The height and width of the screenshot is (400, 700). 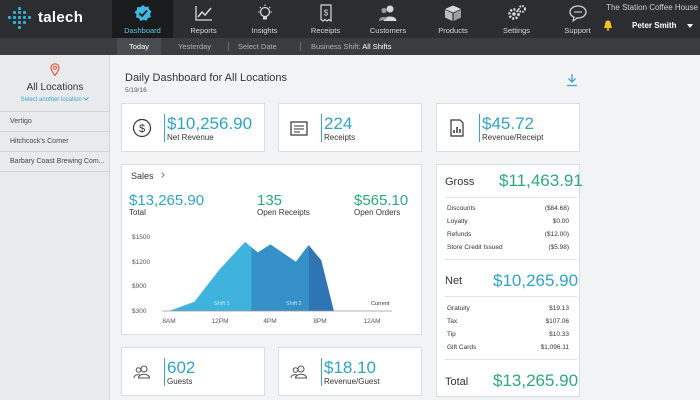 I want to click on nav-insights: Insights, so click(x=264, y=19).